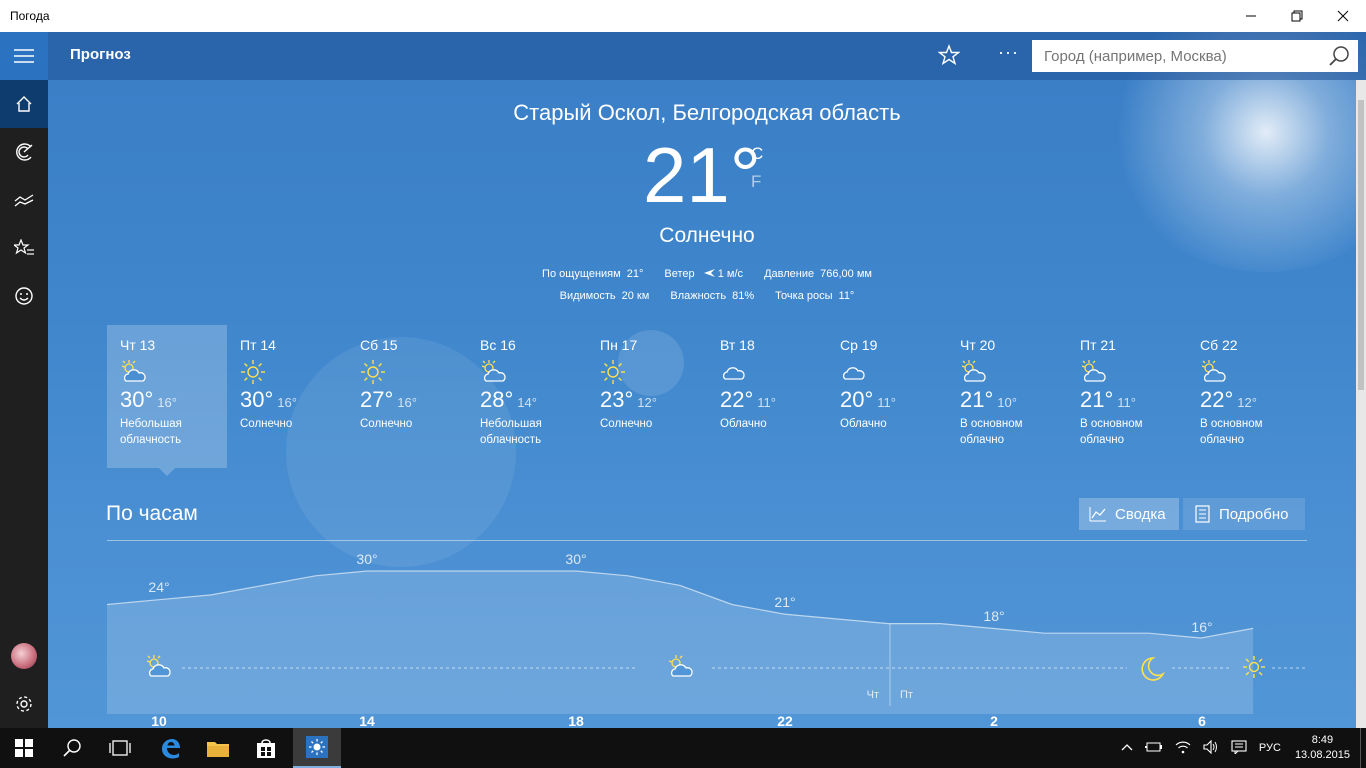  I want to click on start-button, so click(24, 748).